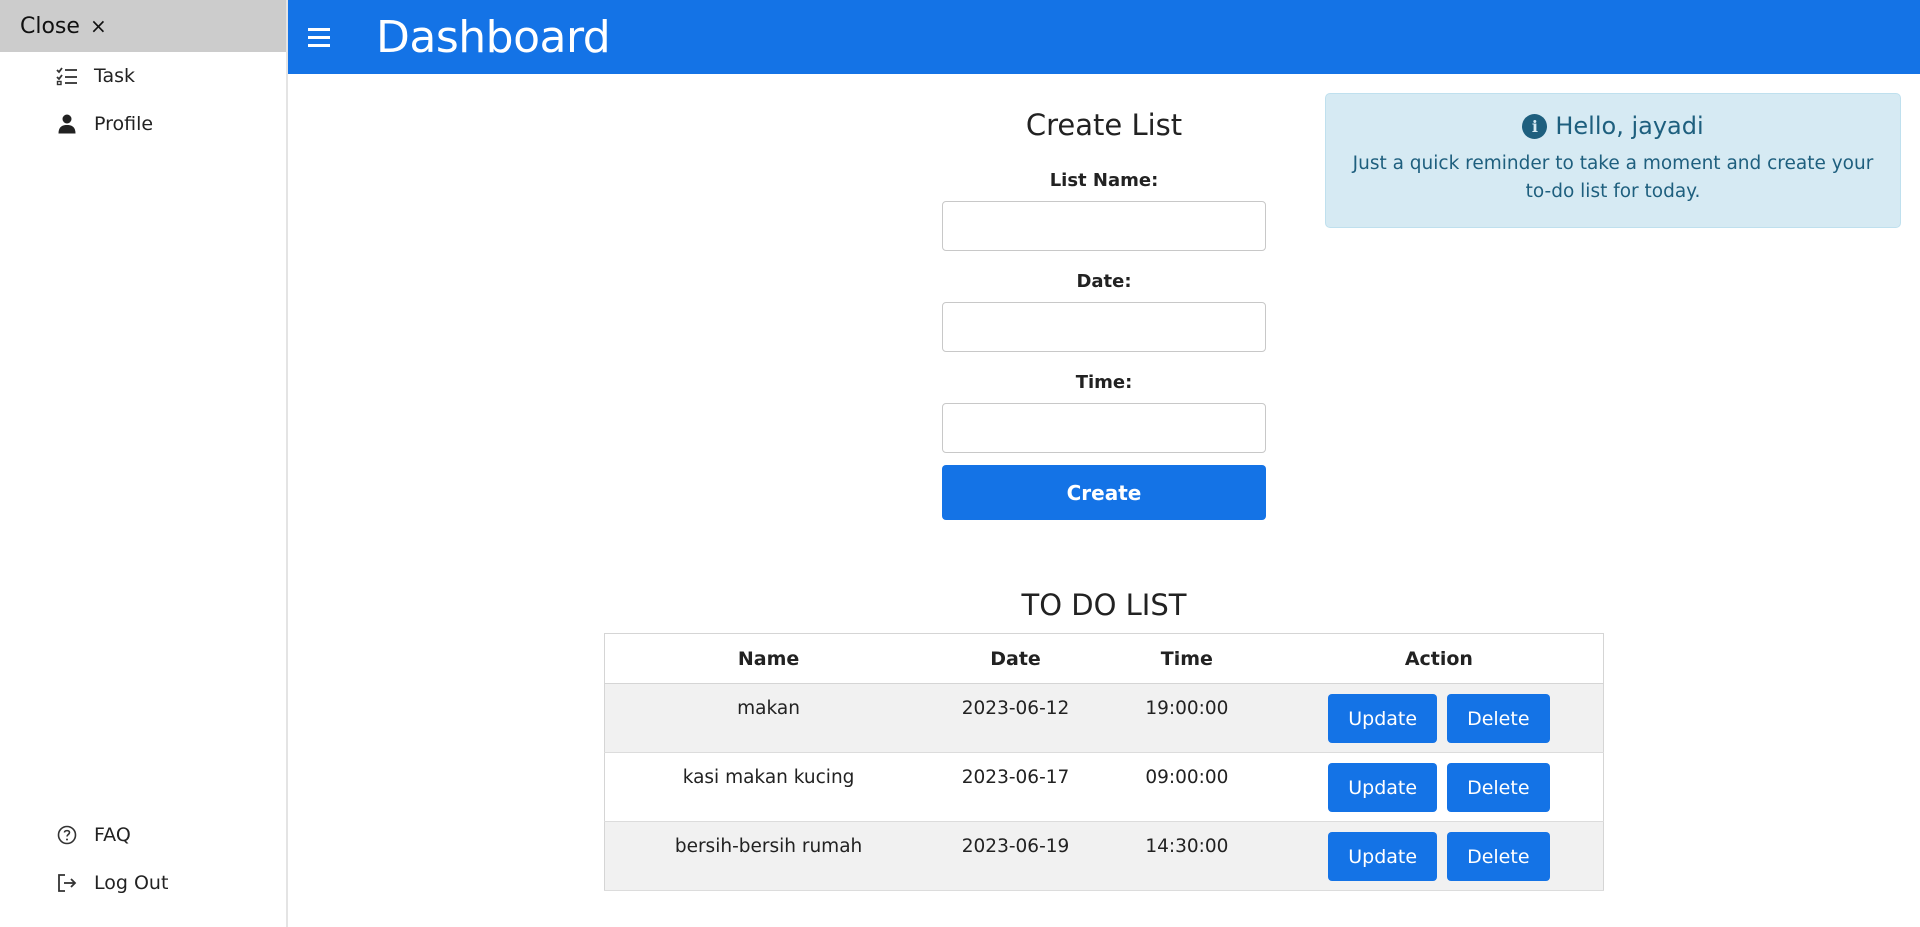 Image resolution: width=1920 pixels, height=927 pixels. What do you see at coordinates (131, 883) in the screenshot?
I see `sidebar-item-label: Log Out` at bounding box center [131, 883].